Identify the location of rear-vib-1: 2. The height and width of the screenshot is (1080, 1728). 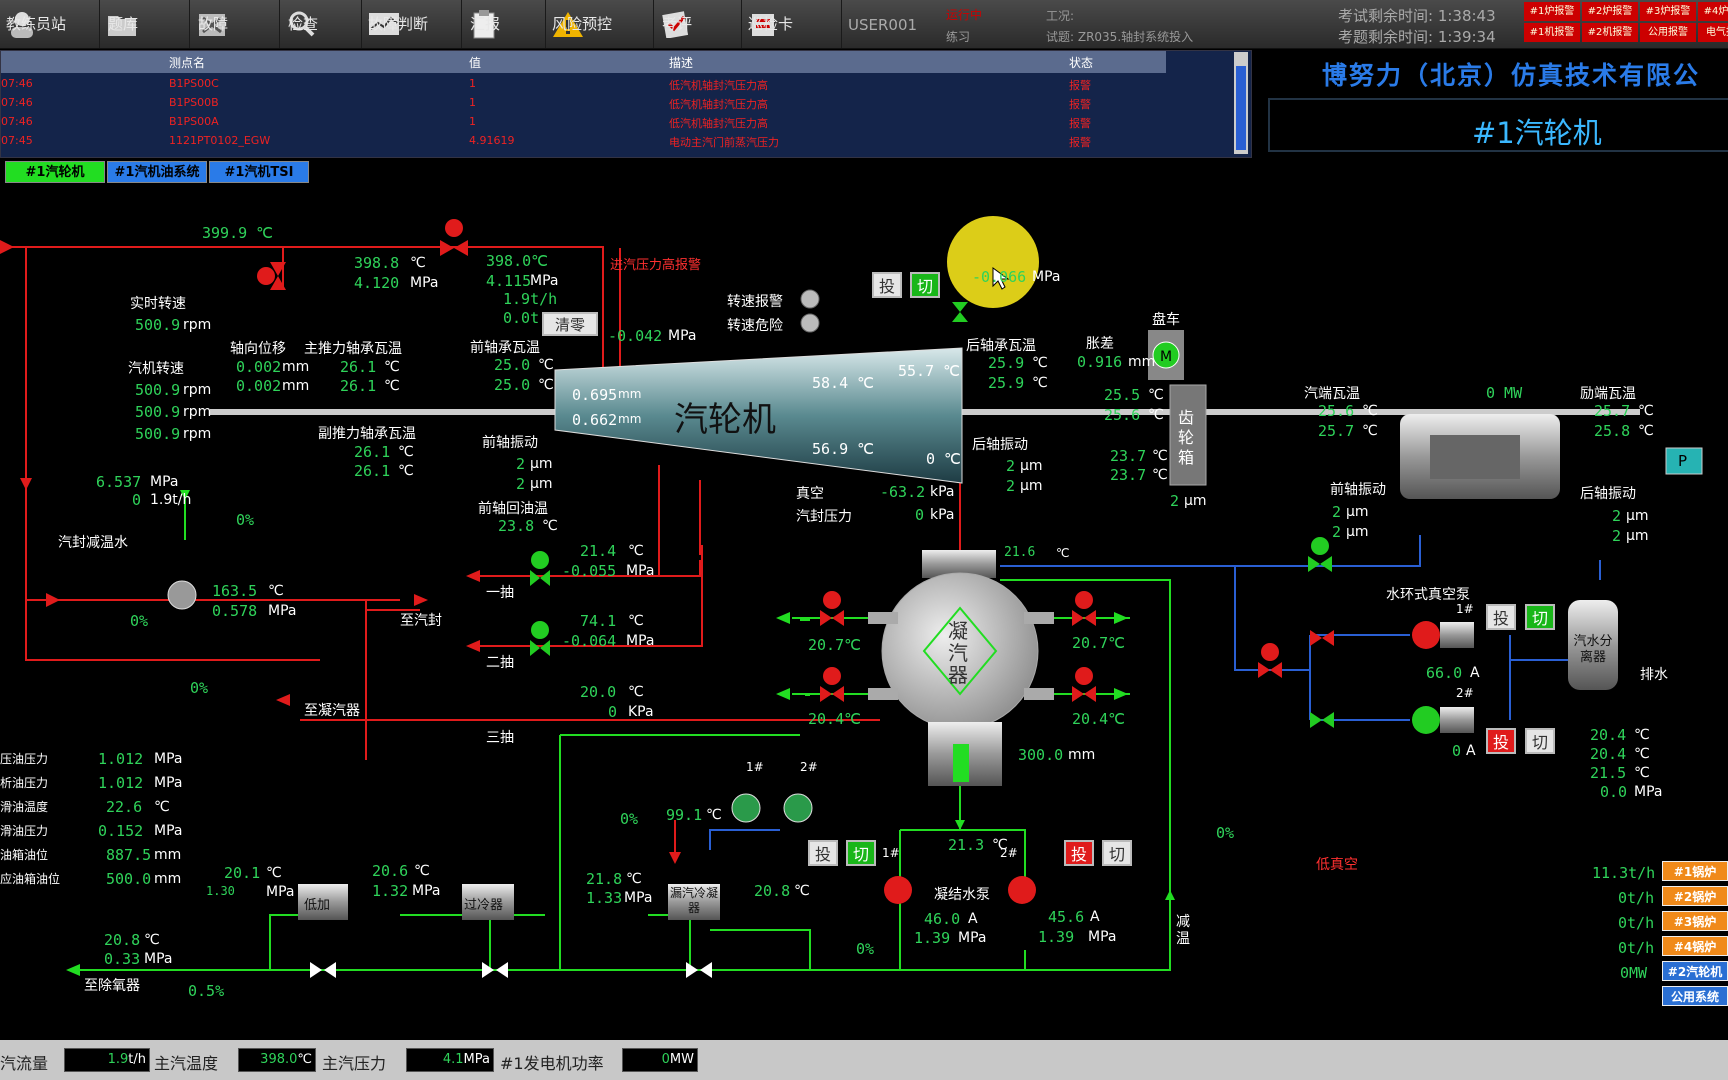
(1011, 466).